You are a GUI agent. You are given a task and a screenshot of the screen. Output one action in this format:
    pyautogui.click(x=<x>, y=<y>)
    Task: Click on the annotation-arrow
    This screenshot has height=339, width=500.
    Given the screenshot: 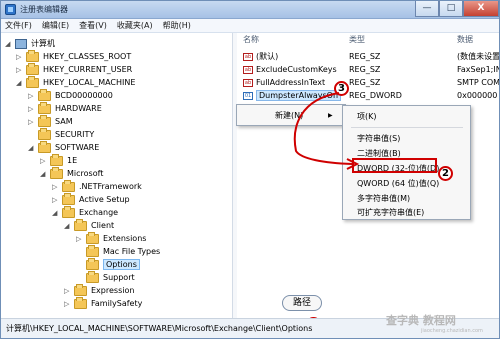 What is the action you would take?
    pyautogui.click(x=326, y=131)
    